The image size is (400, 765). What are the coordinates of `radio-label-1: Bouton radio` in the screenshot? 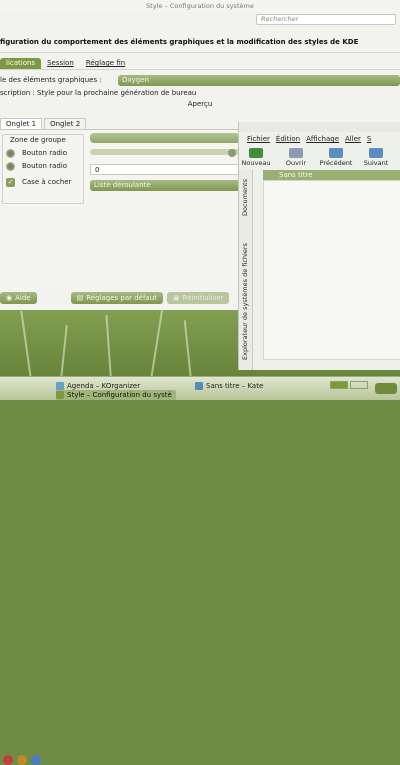 It's located at (45, 153).